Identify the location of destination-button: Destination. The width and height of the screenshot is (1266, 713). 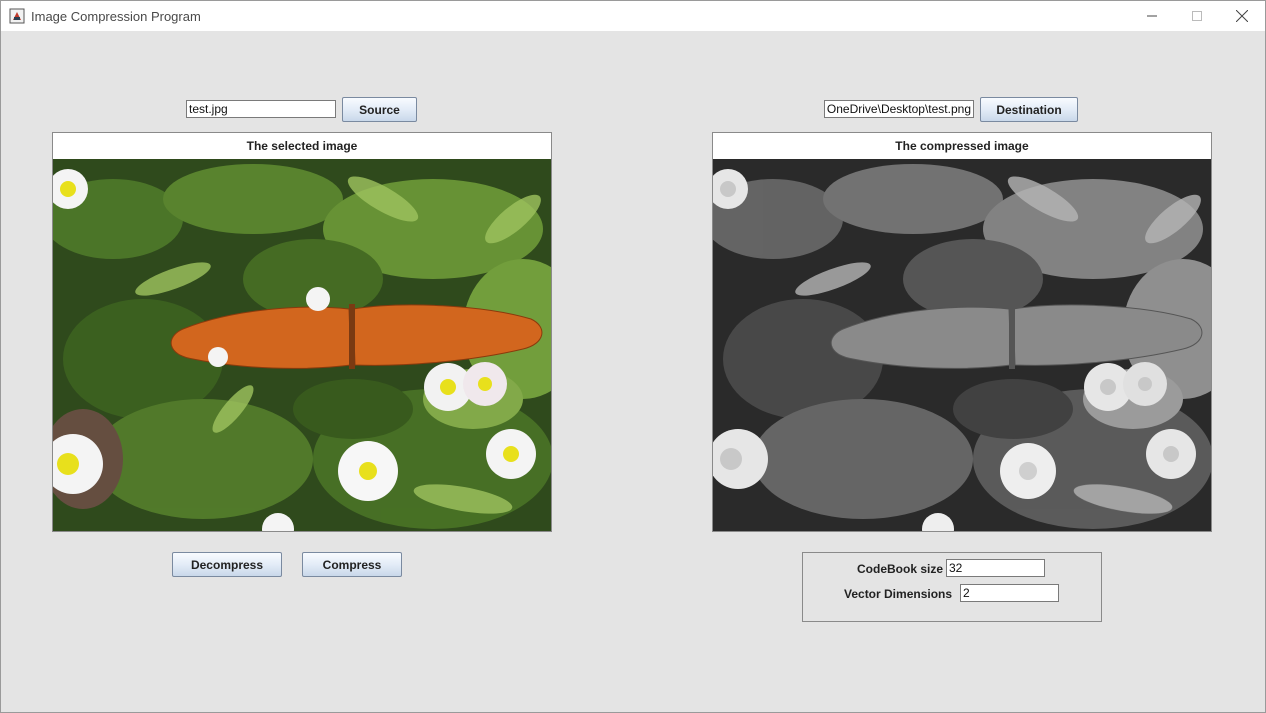
(1029, 109).